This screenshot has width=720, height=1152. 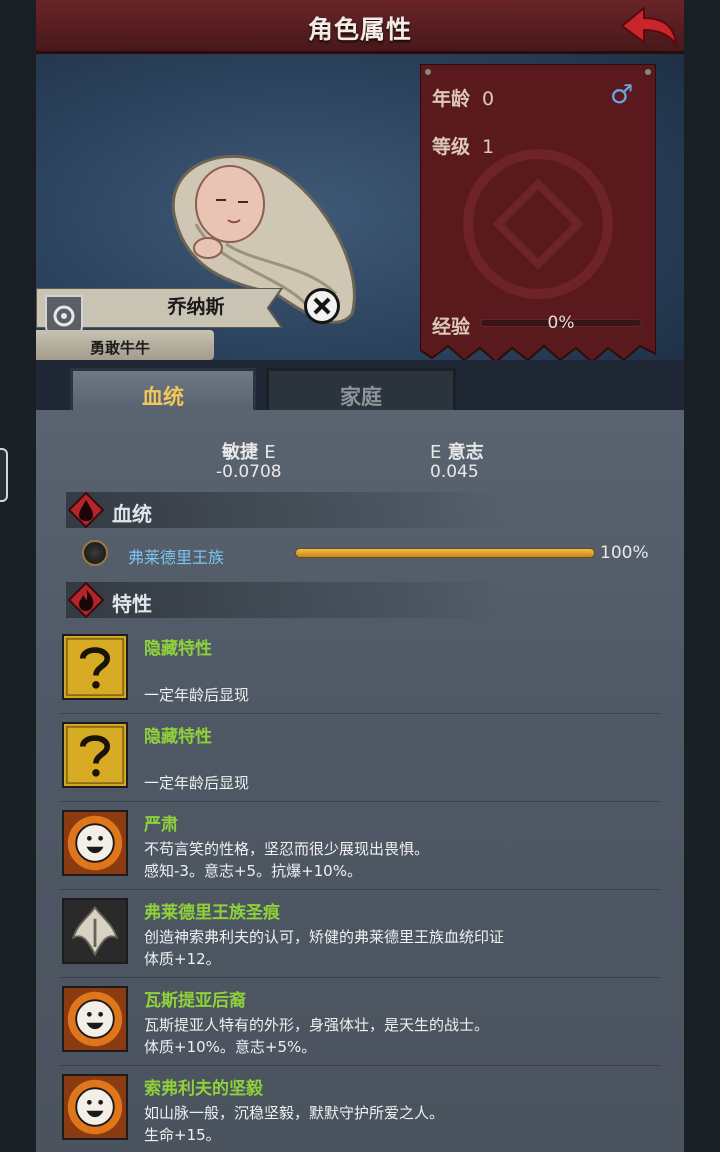 I want to click on bloodline-percent: 100%, so click(x=624, y=553).